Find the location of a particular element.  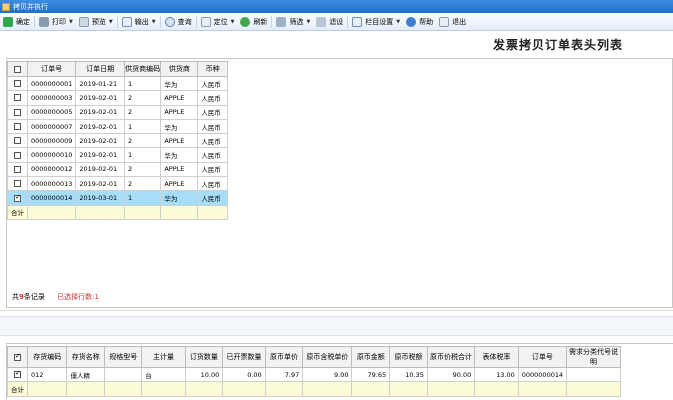

table-cell: 2019-01-21 is located at coordinates (100, 83).